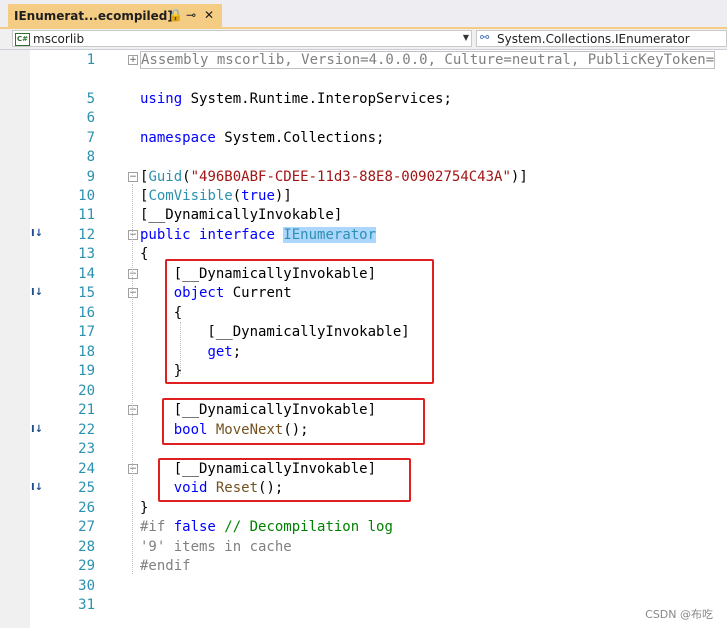 The height and width of the screenshot is (628, 727). What do you see at coordinates (194, 527) in the screenshot?
I see `keyword: false` at bounding box center [194, 527].